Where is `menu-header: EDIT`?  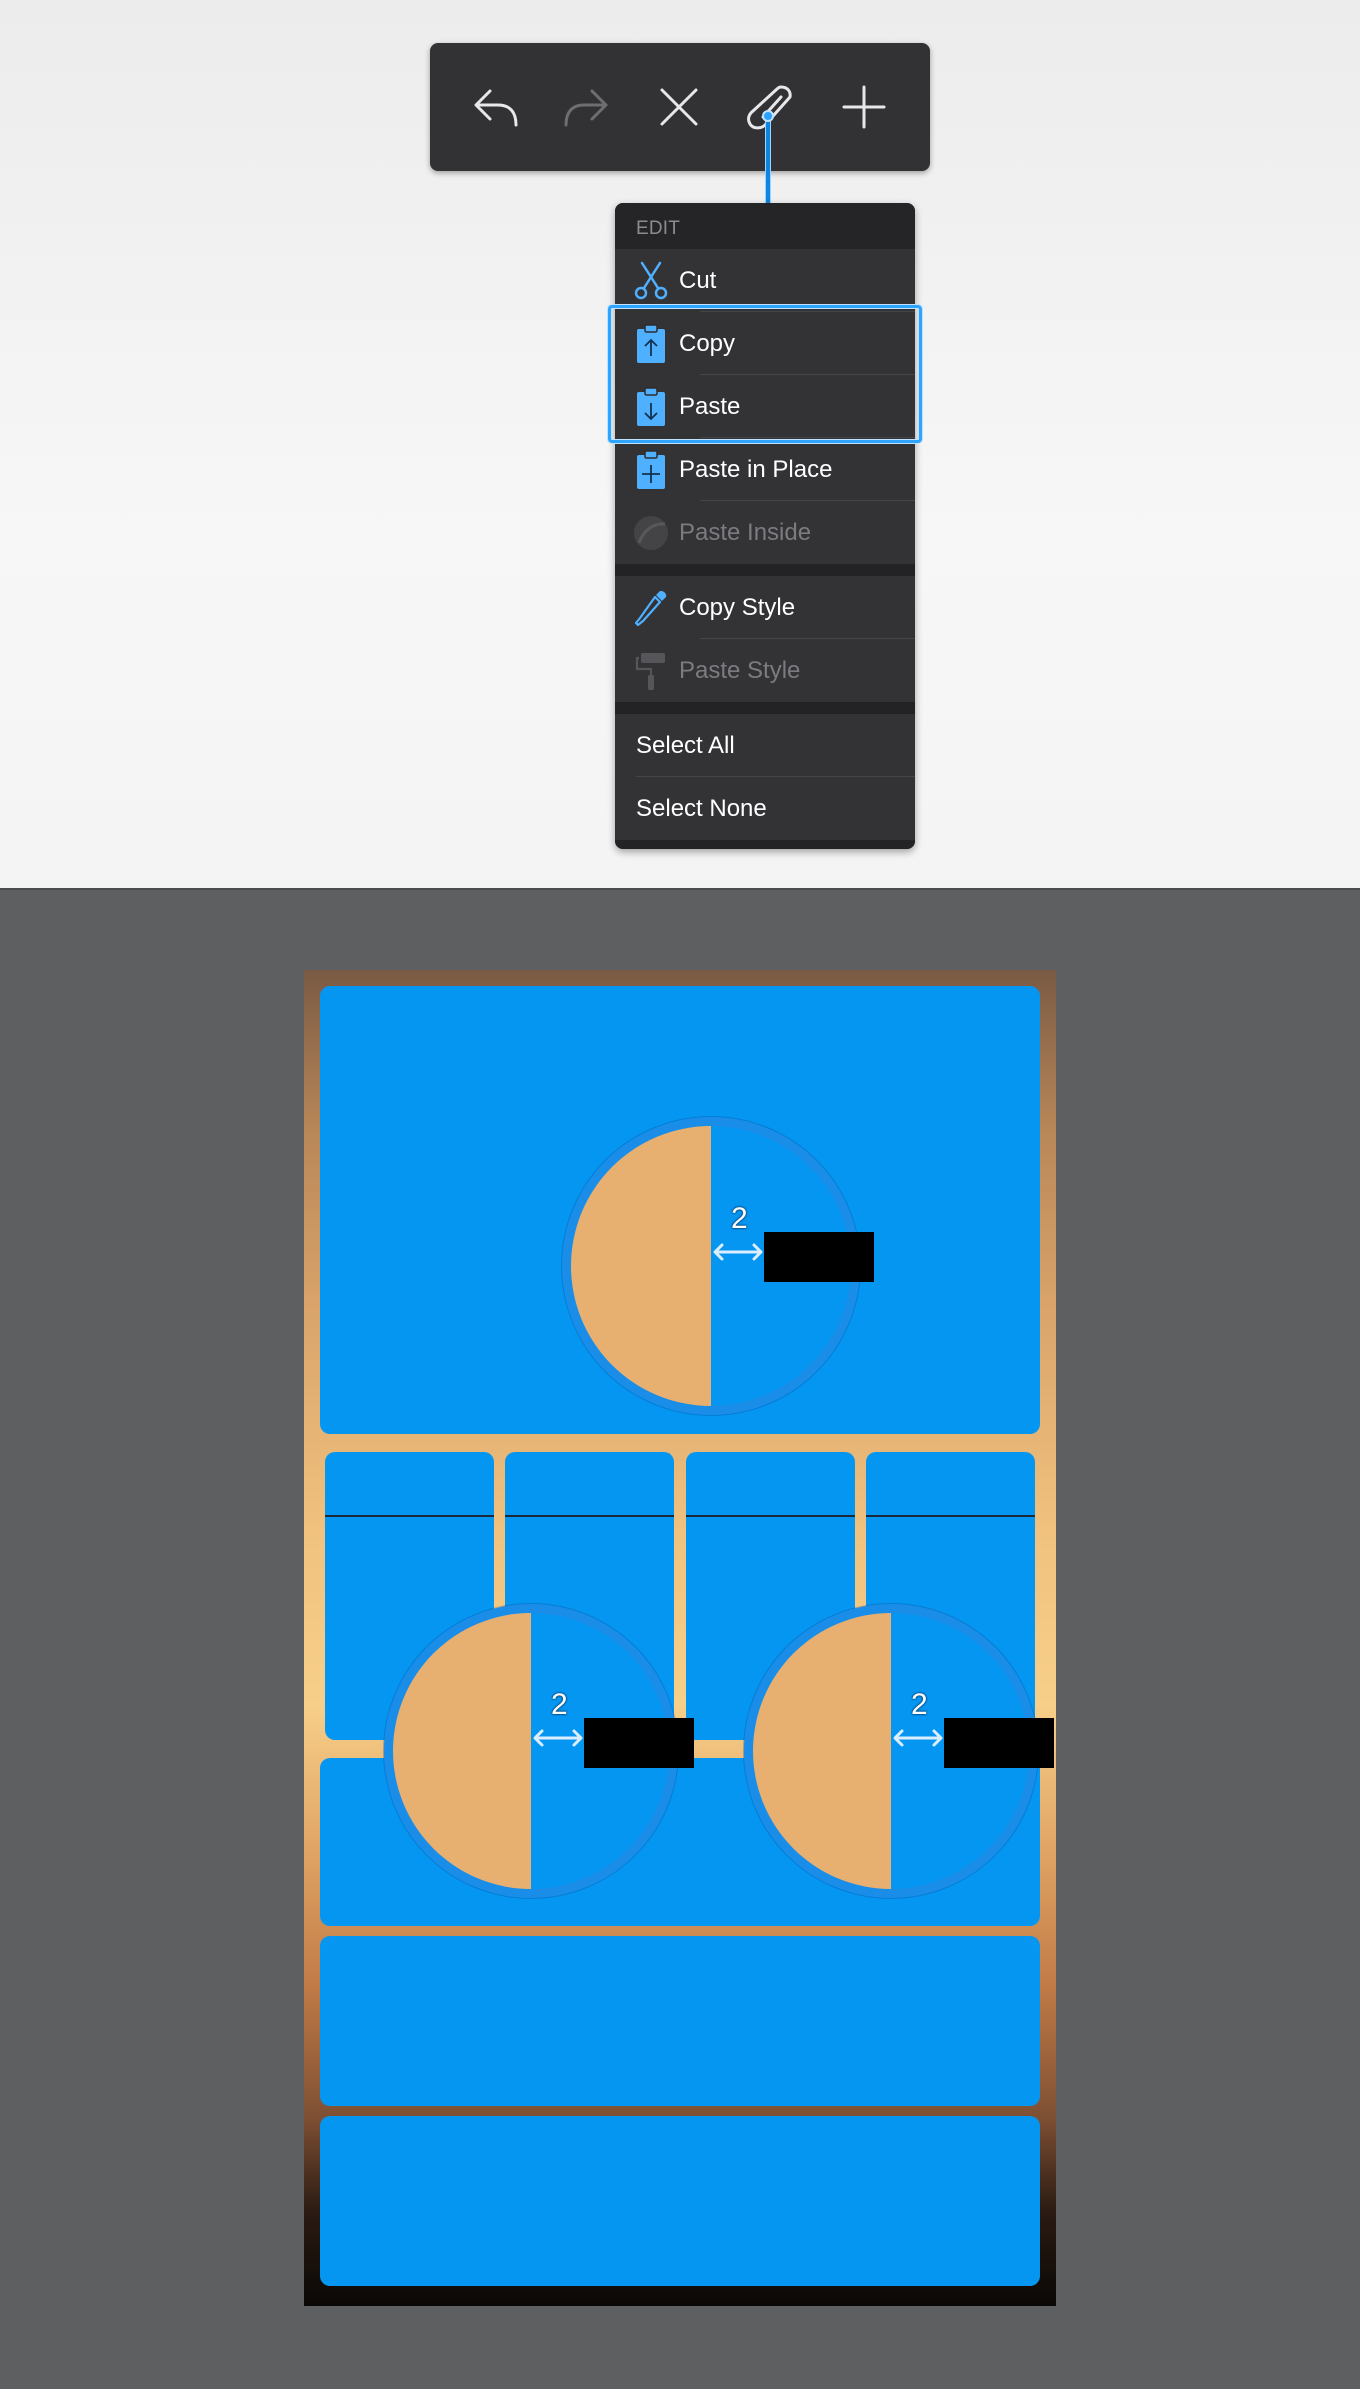 menu-header: EDIT is located at coordinates (765, 226).